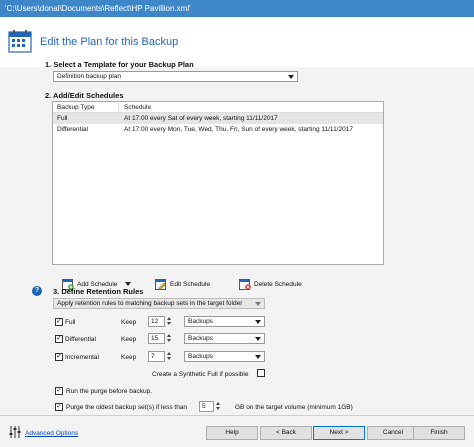 The width and height of the screenshot is (474, 447). Describe the element at coordinates (237, 415) in the screenshot. I see `footer-divider` at that location.